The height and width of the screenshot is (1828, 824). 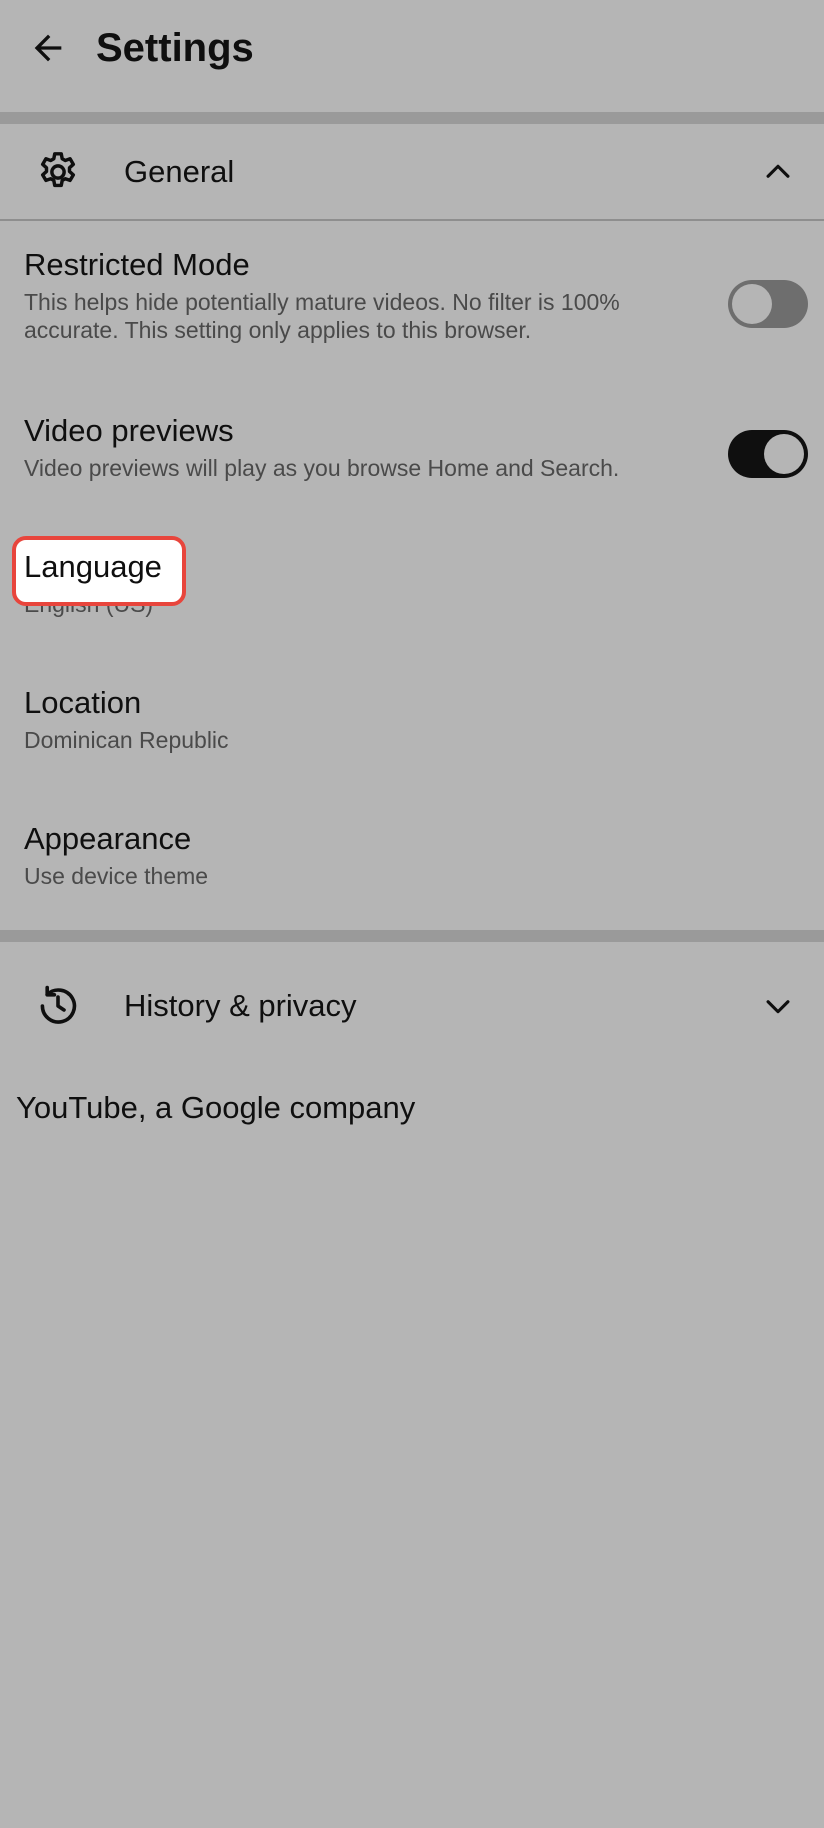 What do you see at coordinates (412, 172) in the screenshot?
I see `general-section-header: General` at bounding box center [412, 172].